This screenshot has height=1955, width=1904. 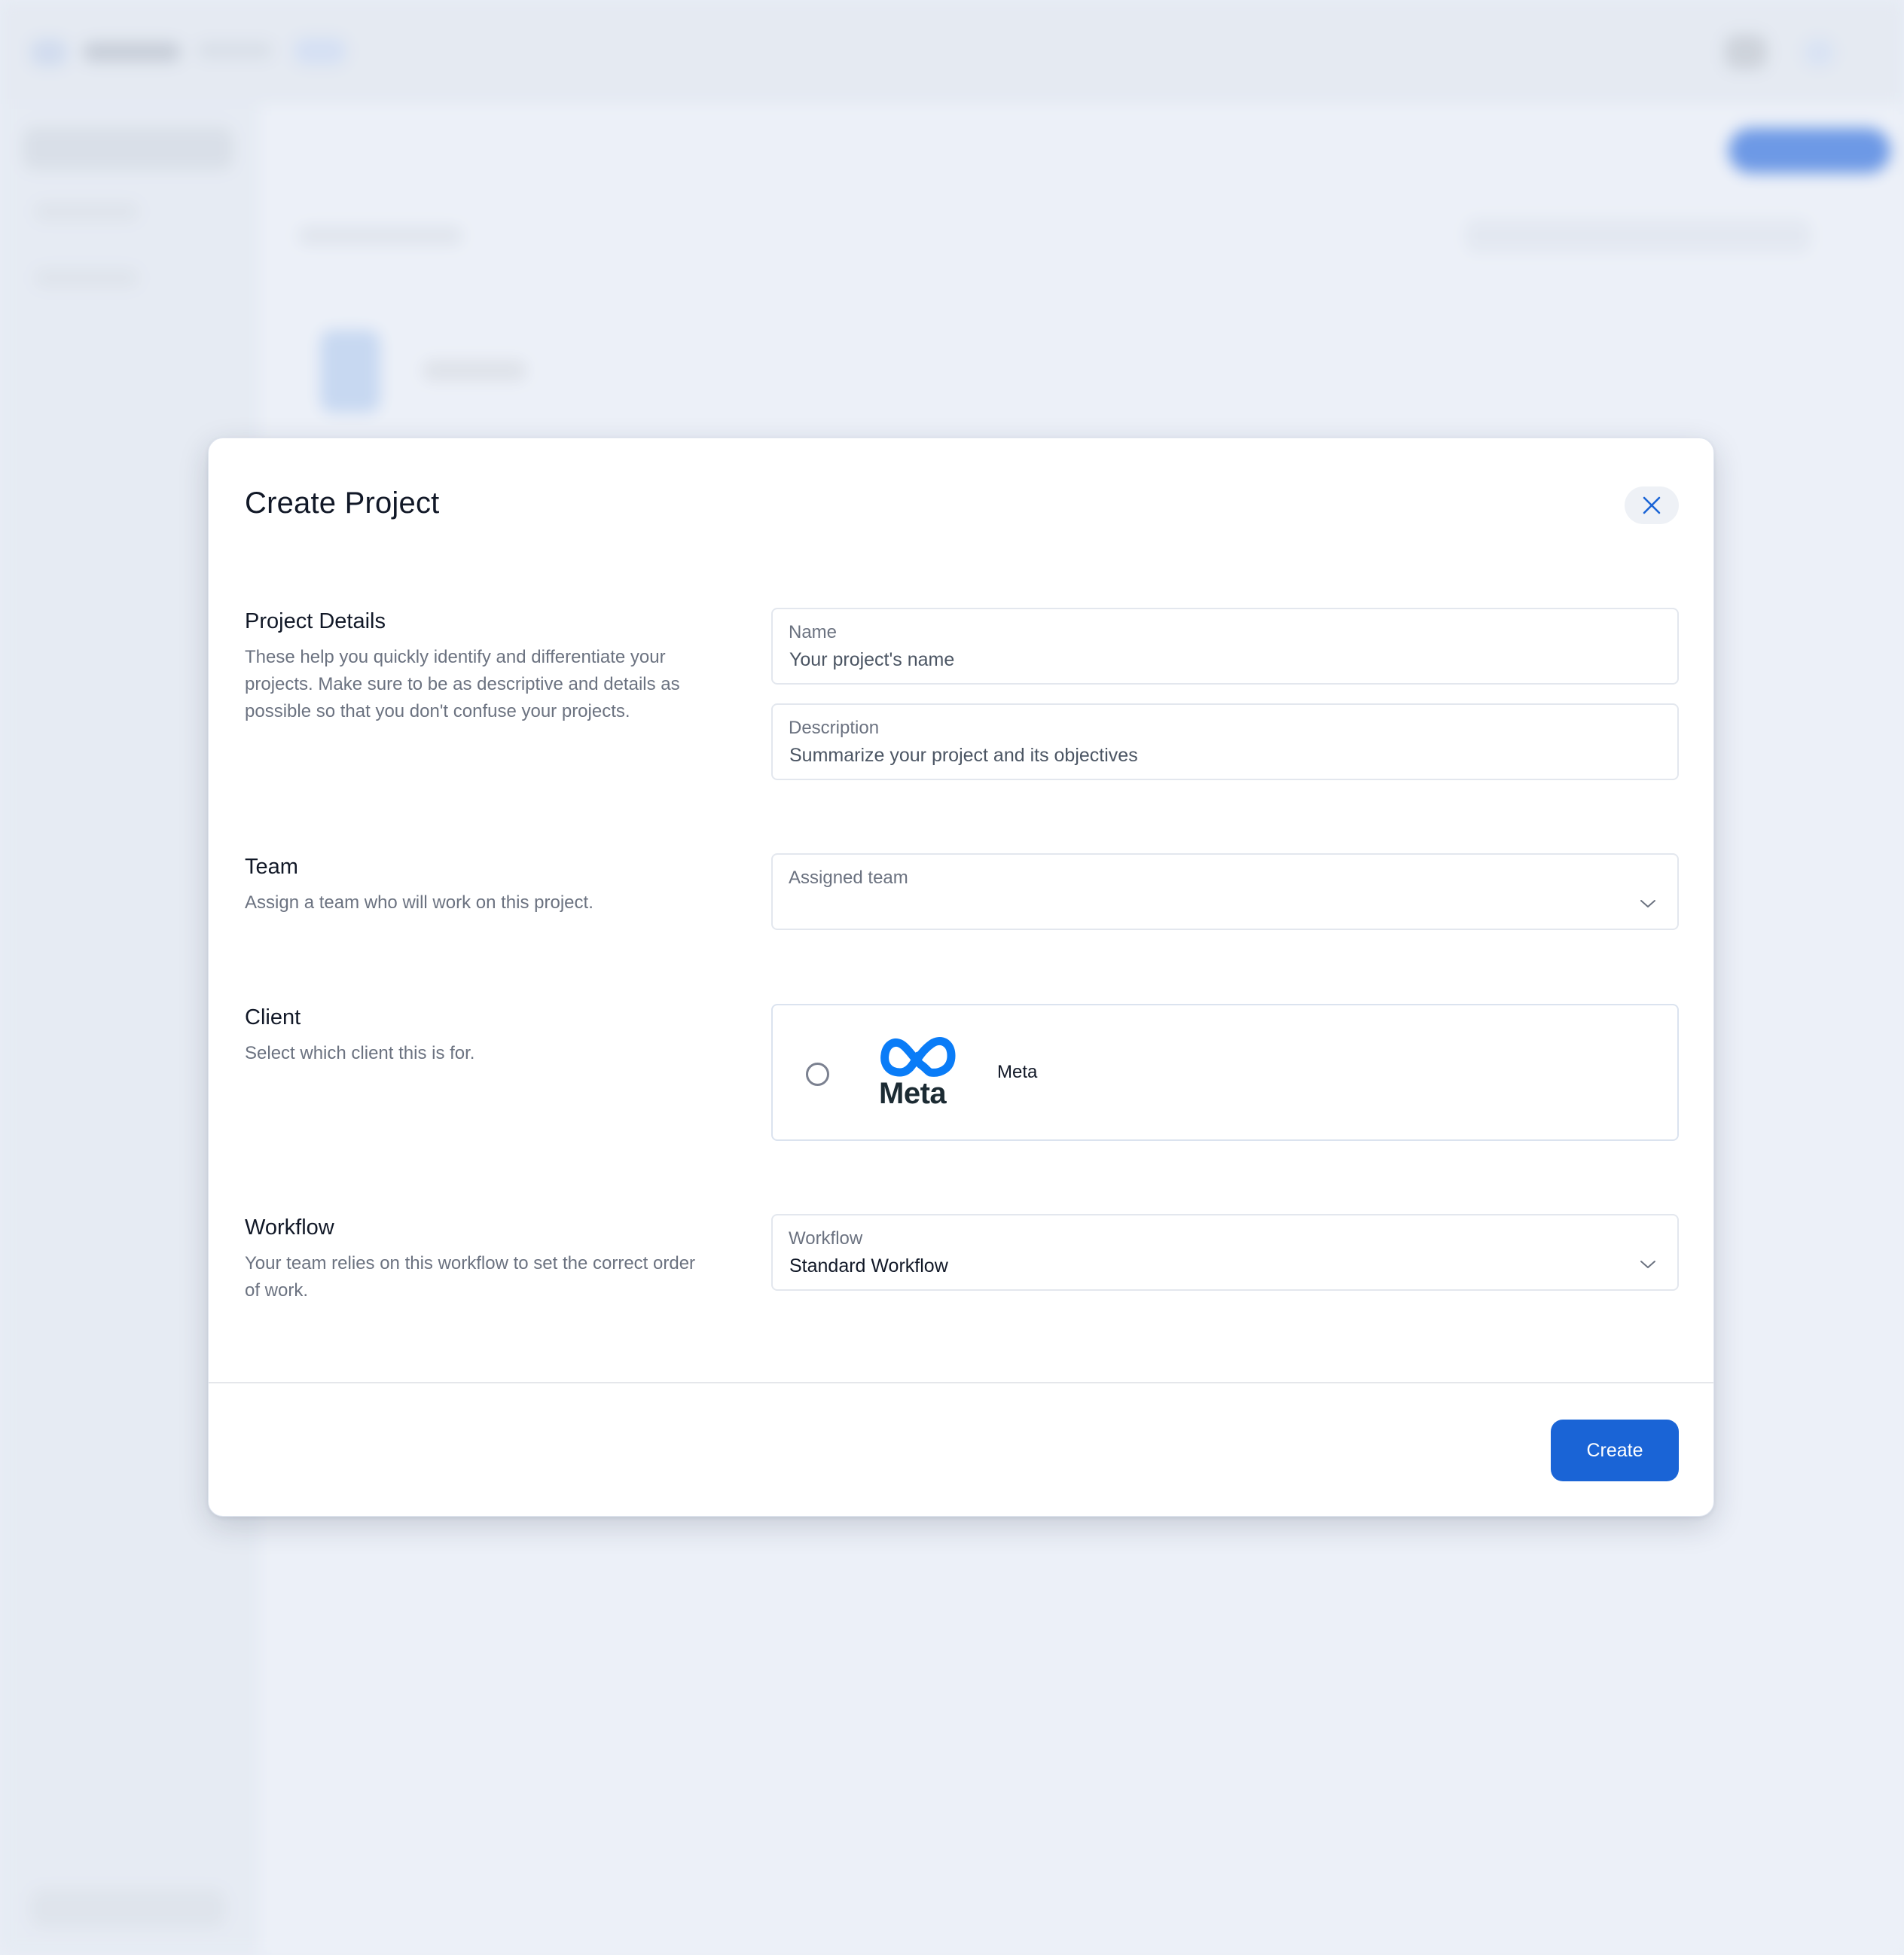 What do you see at coordinates (913, 1093) in the screenshot?
I see `meta-logo-text: Meta` at bounding box center [913, 1093].